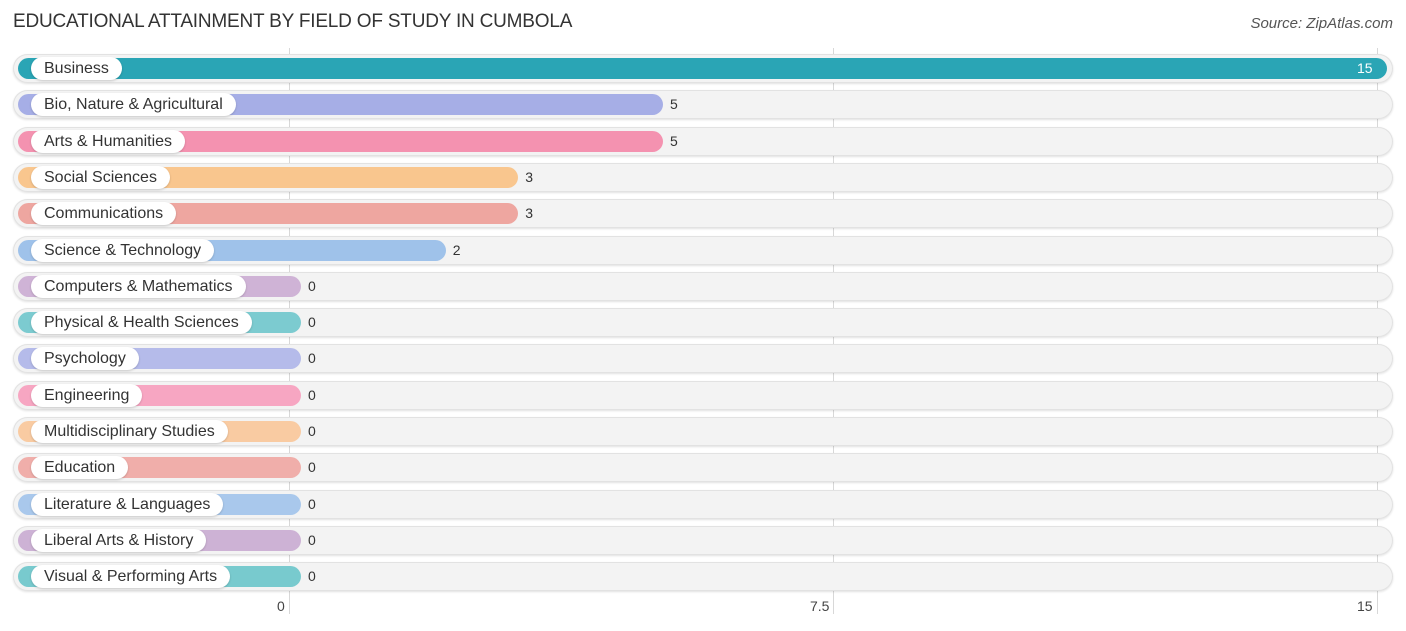 The height and width of the screenshot is (631, 1406). What do you see at coordinates (703, 214) in the screenshot?
I see `bar-row: Communications 3` at bounding box center [703, 214].